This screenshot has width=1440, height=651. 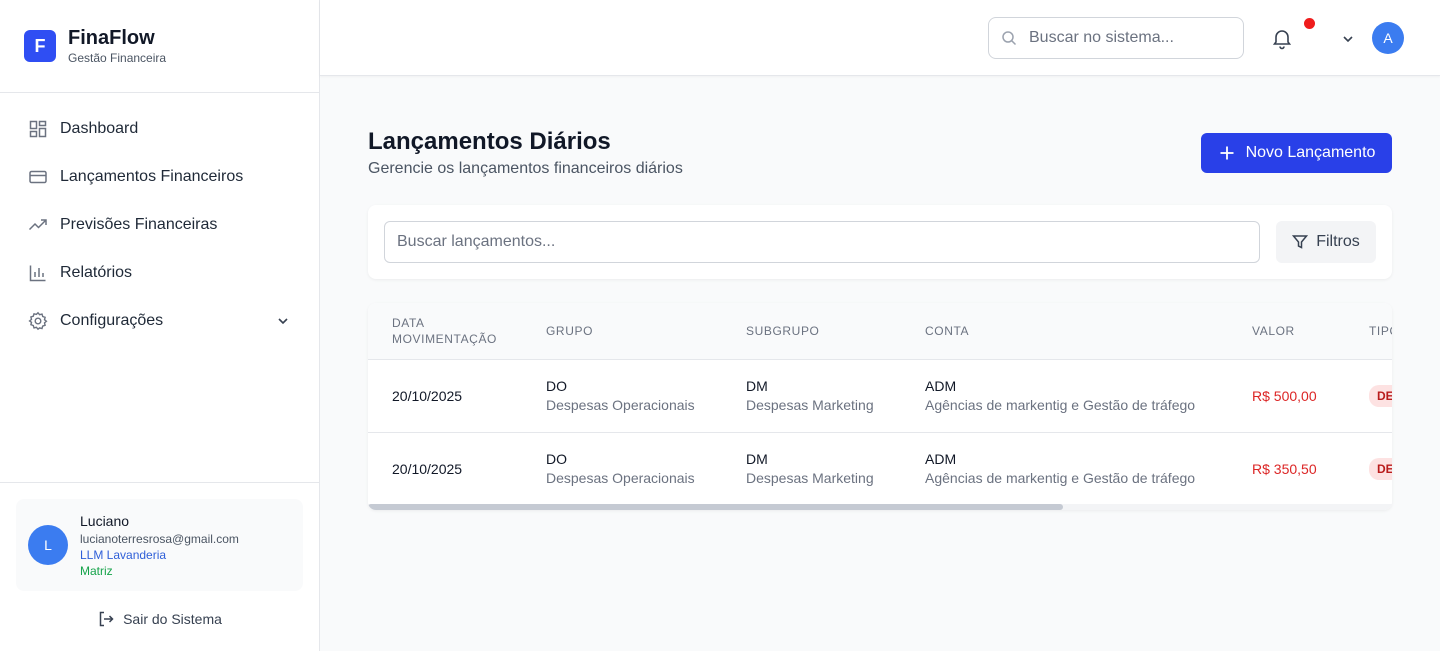 What do you see at coordinates (159, 538) in the screenshot?
I see `user-email: lucianoterresrosa@gmail.com` at bounding box center [159, 538].